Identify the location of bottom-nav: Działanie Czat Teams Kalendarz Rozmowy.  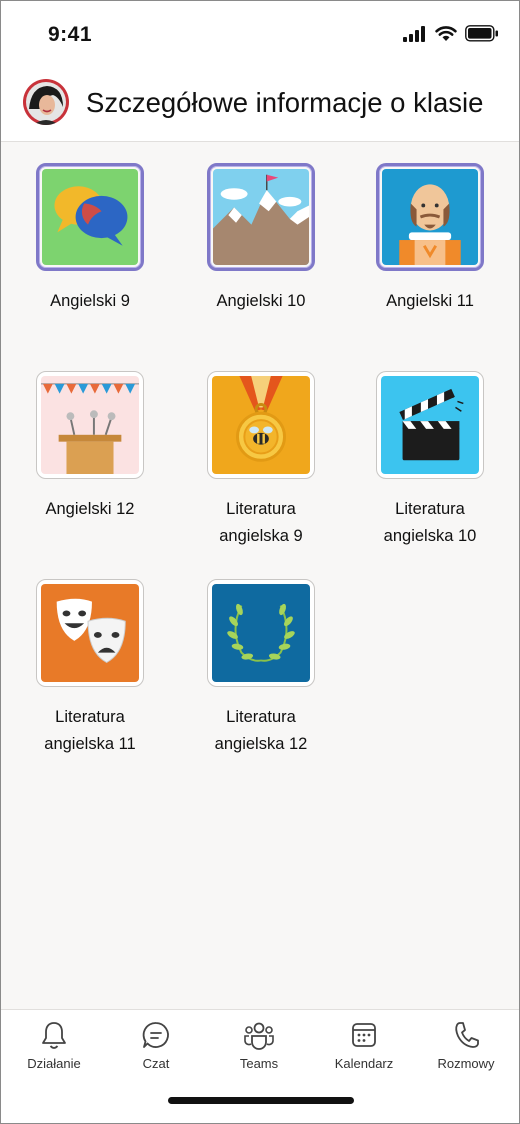
(260, 1066).